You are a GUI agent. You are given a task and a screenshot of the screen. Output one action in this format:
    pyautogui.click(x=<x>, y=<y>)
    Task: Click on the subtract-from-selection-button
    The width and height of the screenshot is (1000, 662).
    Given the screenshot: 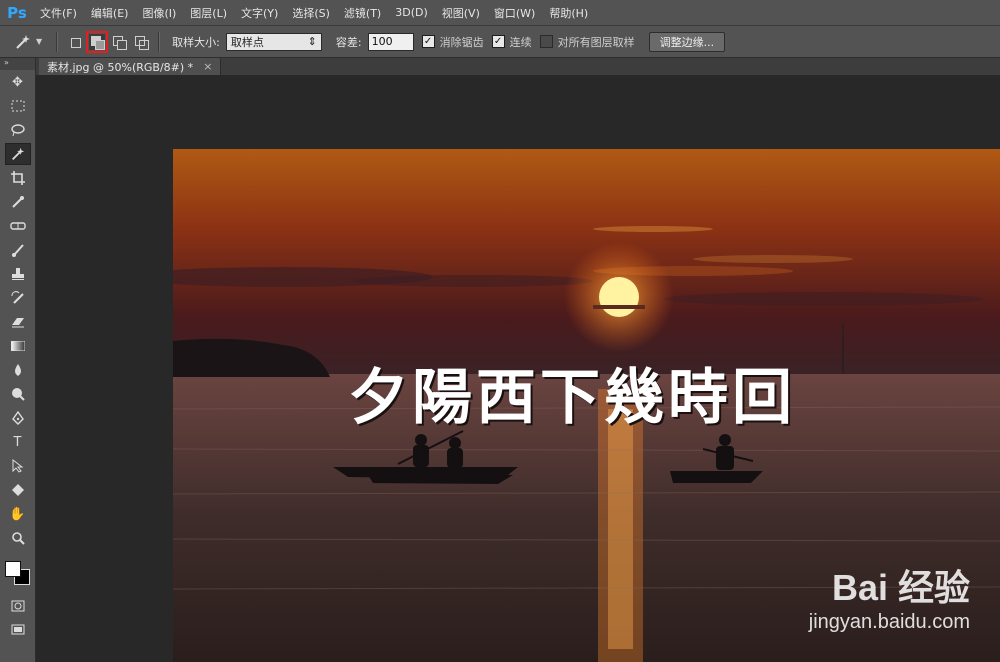 What is the action you would take?
    pyautogui.click(x=119, y=42)
    